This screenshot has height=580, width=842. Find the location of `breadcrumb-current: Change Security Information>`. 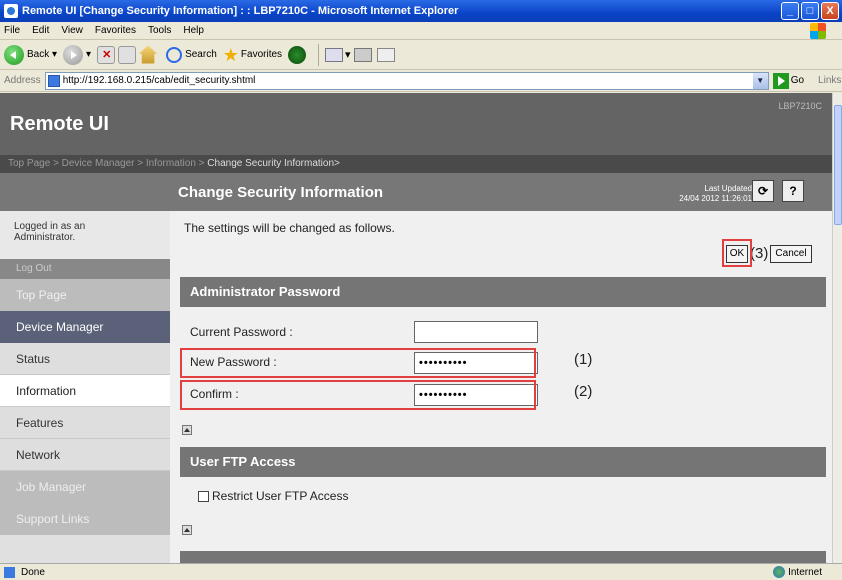

breadcrumb-current: Change Security Information> is located at coordinates (273, 163).